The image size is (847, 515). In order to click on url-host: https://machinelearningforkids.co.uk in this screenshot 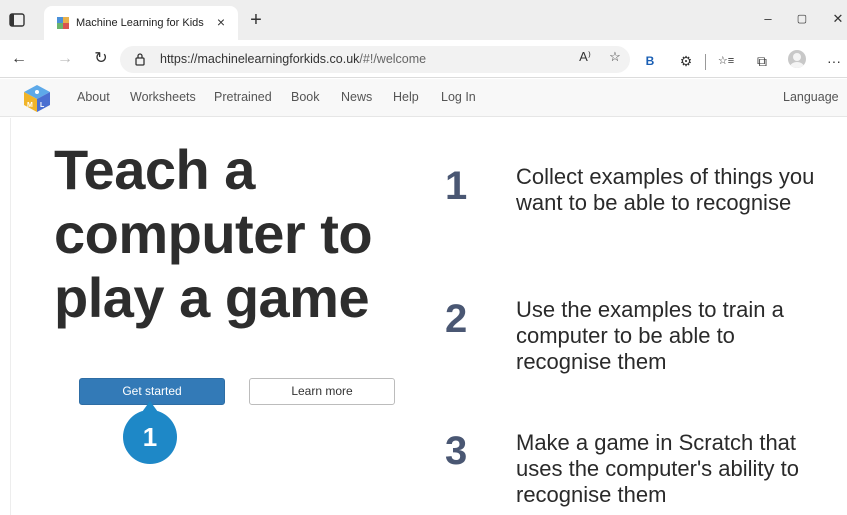, I will do `click(260, 59)`.